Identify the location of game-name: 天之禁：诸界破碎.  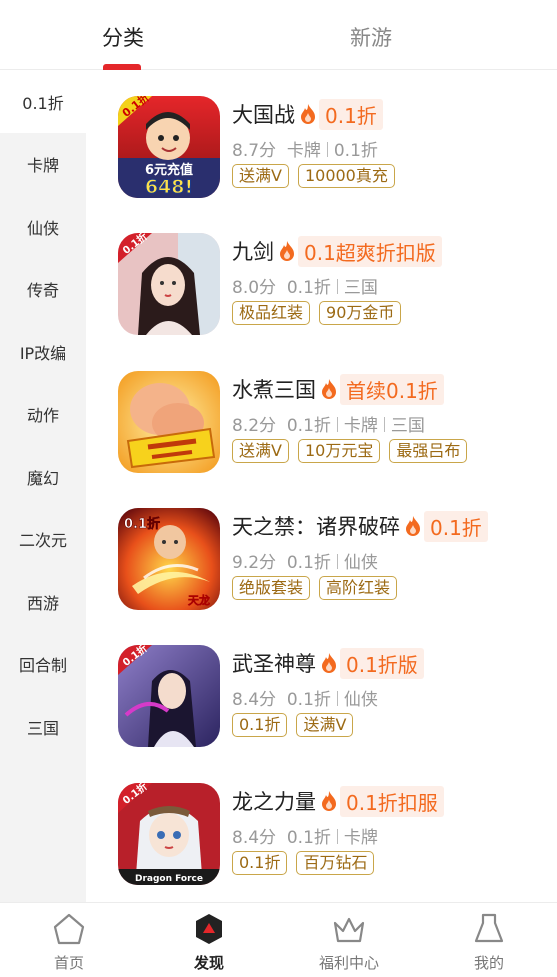
(316, 527).